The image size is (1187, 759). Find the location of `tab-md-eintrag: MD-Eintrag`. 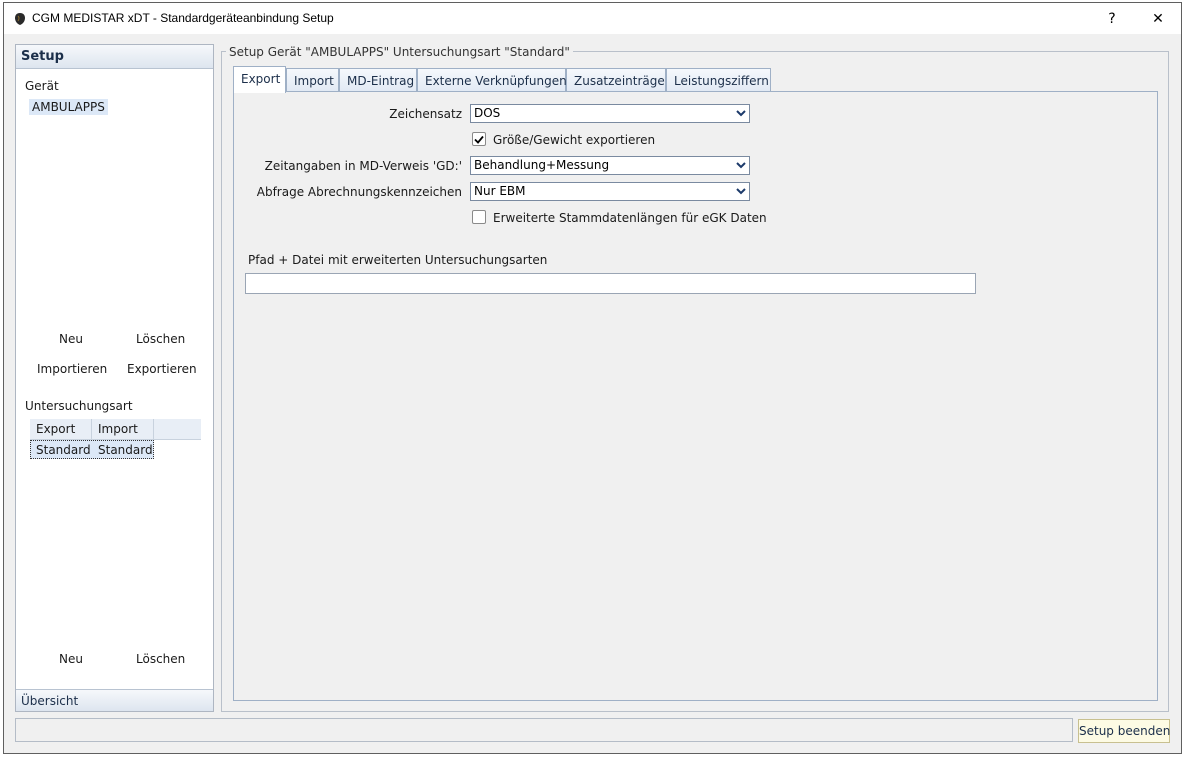

tab-md-eintrag: MD-Eintrag is located at coordinates (378, 80).